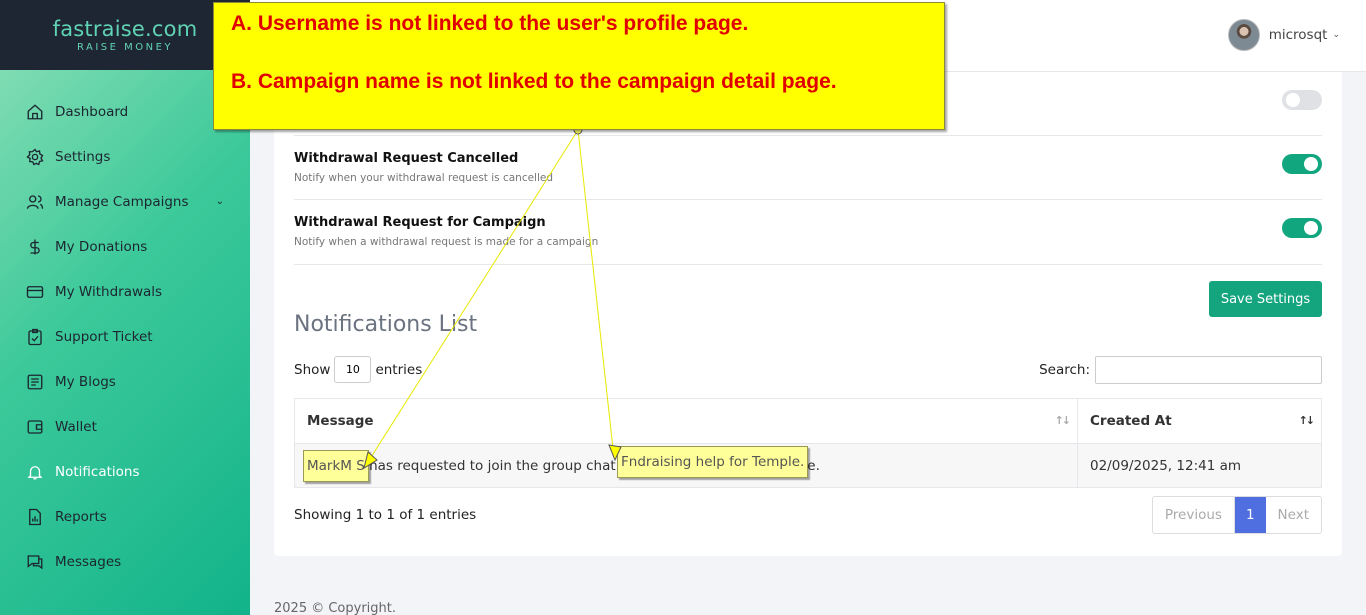 Image resolution: width=1366 pixels, height=615 pixels. What do you see at coordinates (1243, 35) in the screenshot?
I see `avatar` at bounding box center [1243, 35].